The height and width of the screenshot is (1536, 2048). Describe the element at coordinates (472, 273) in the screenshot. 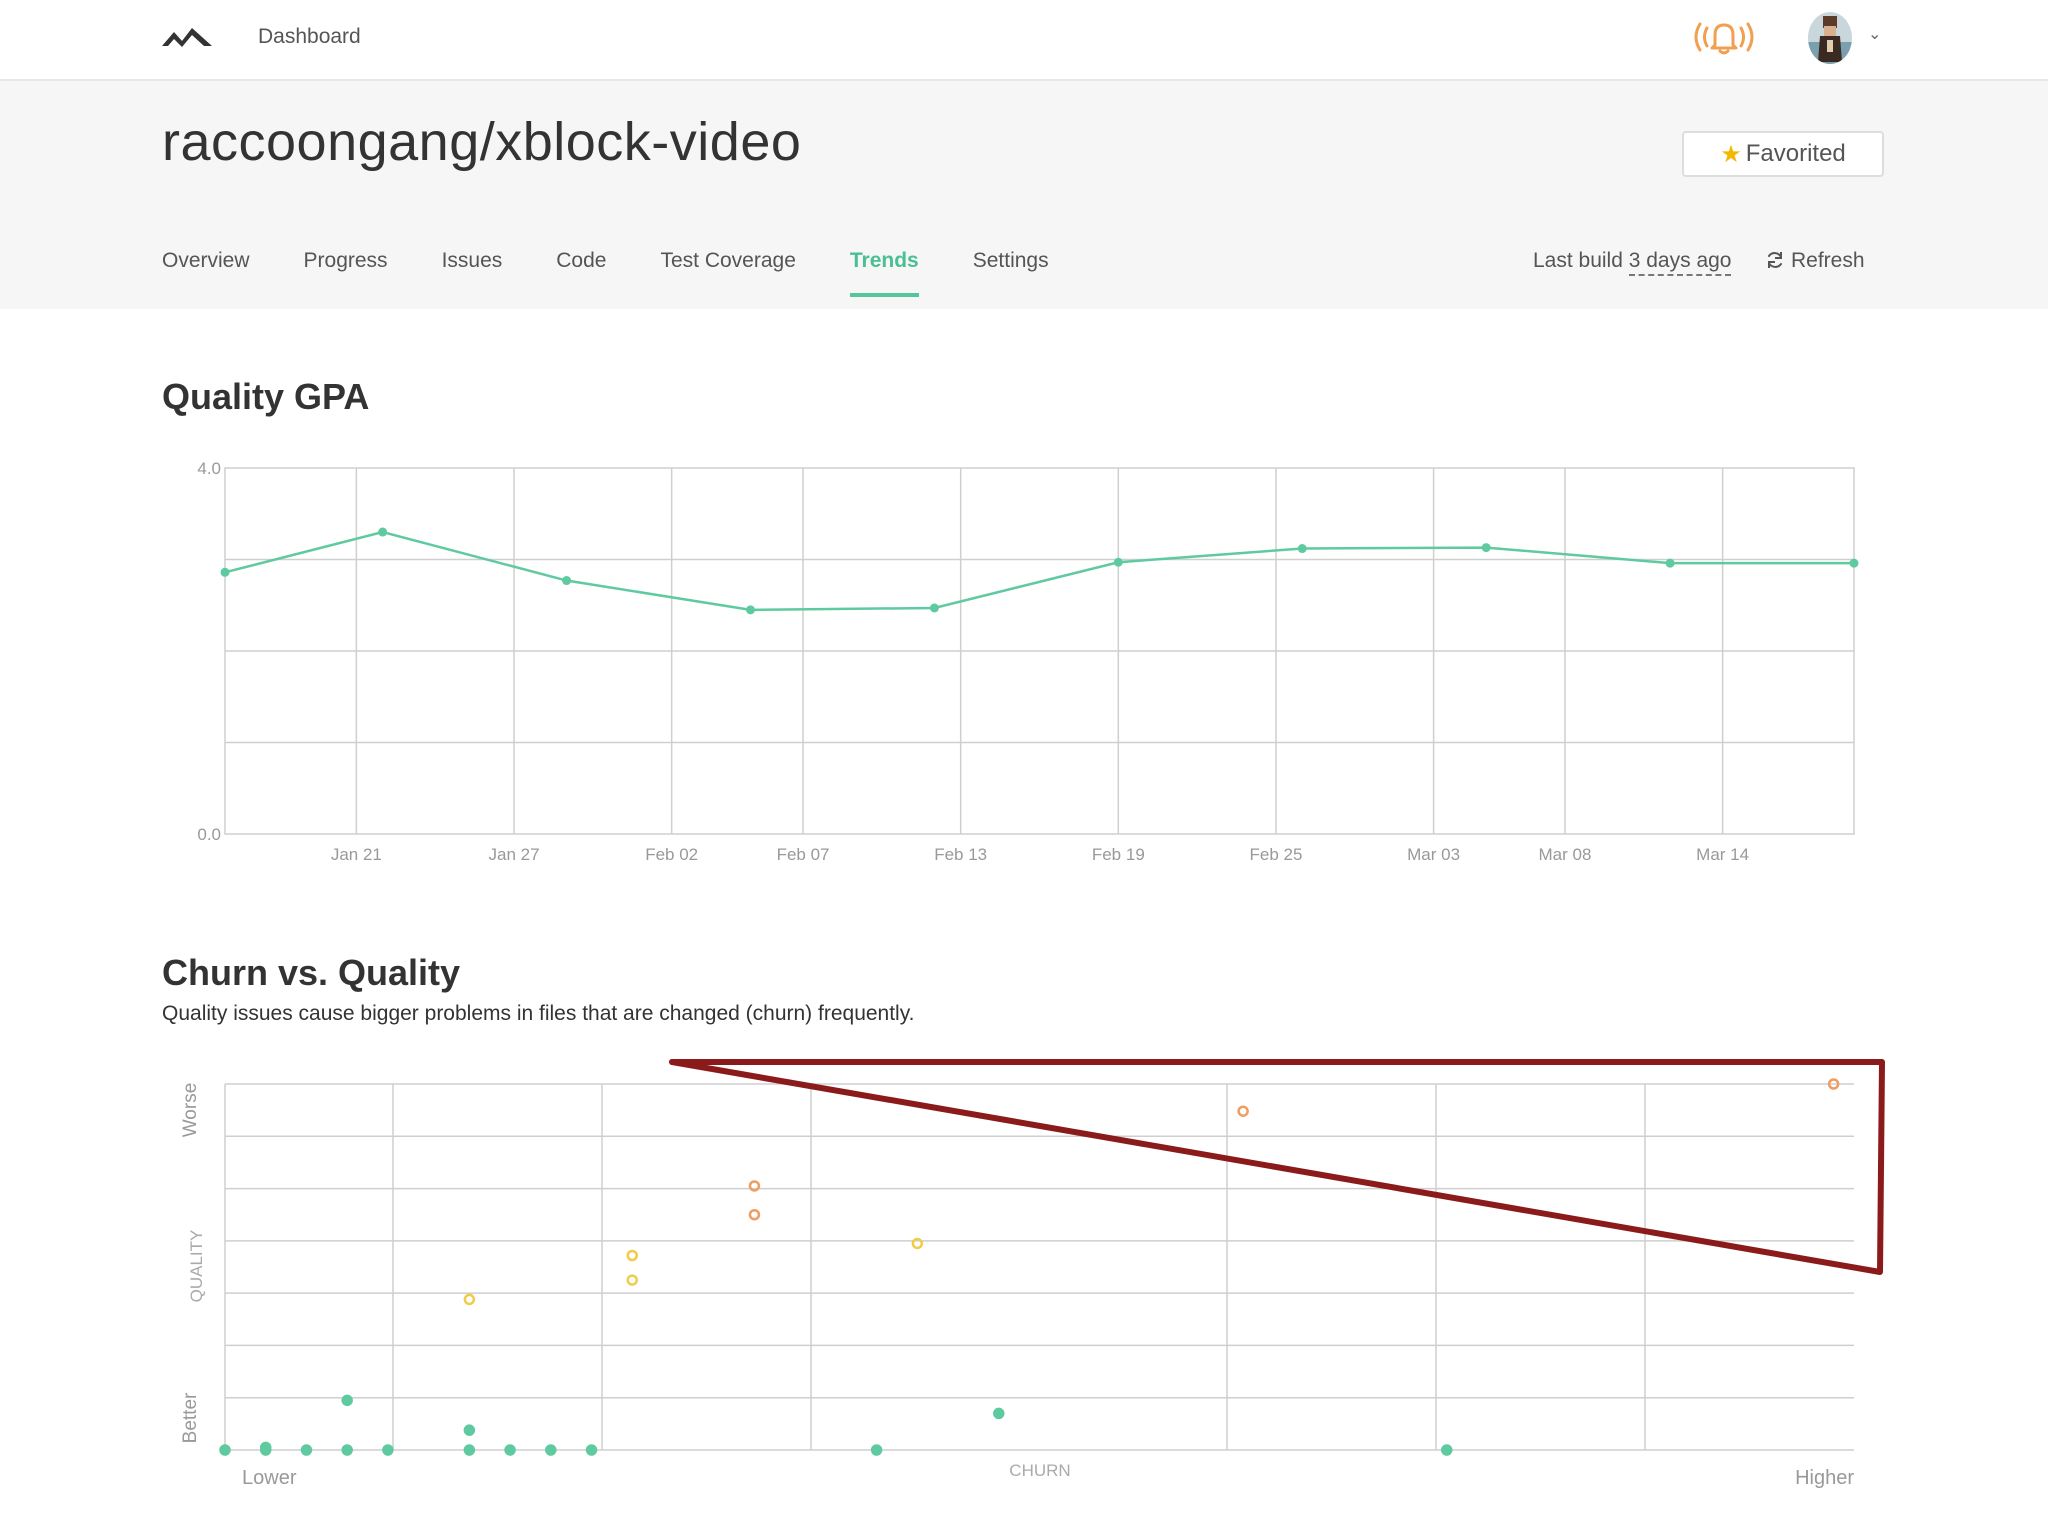

I see `tab-issues: Issues` at that location.